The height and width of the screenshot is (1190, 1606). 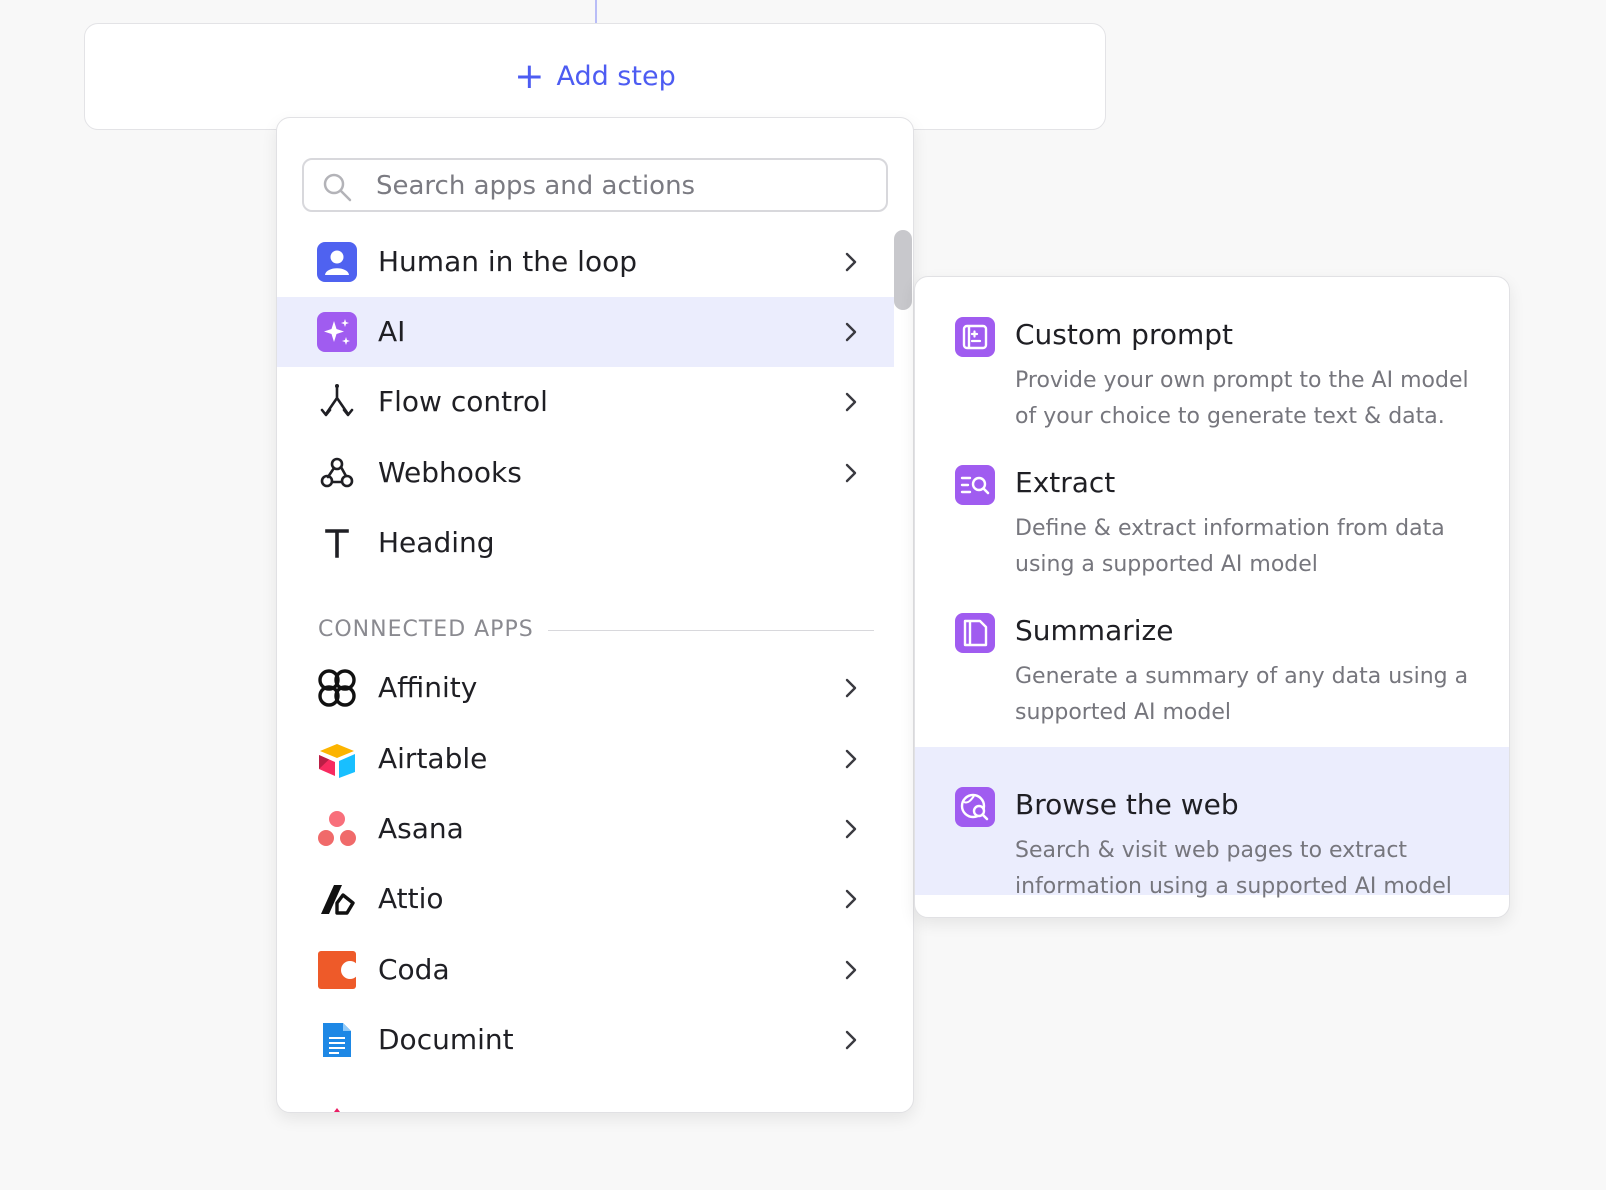 I want to click on sparkle-icon, so click(x=337, y=332).